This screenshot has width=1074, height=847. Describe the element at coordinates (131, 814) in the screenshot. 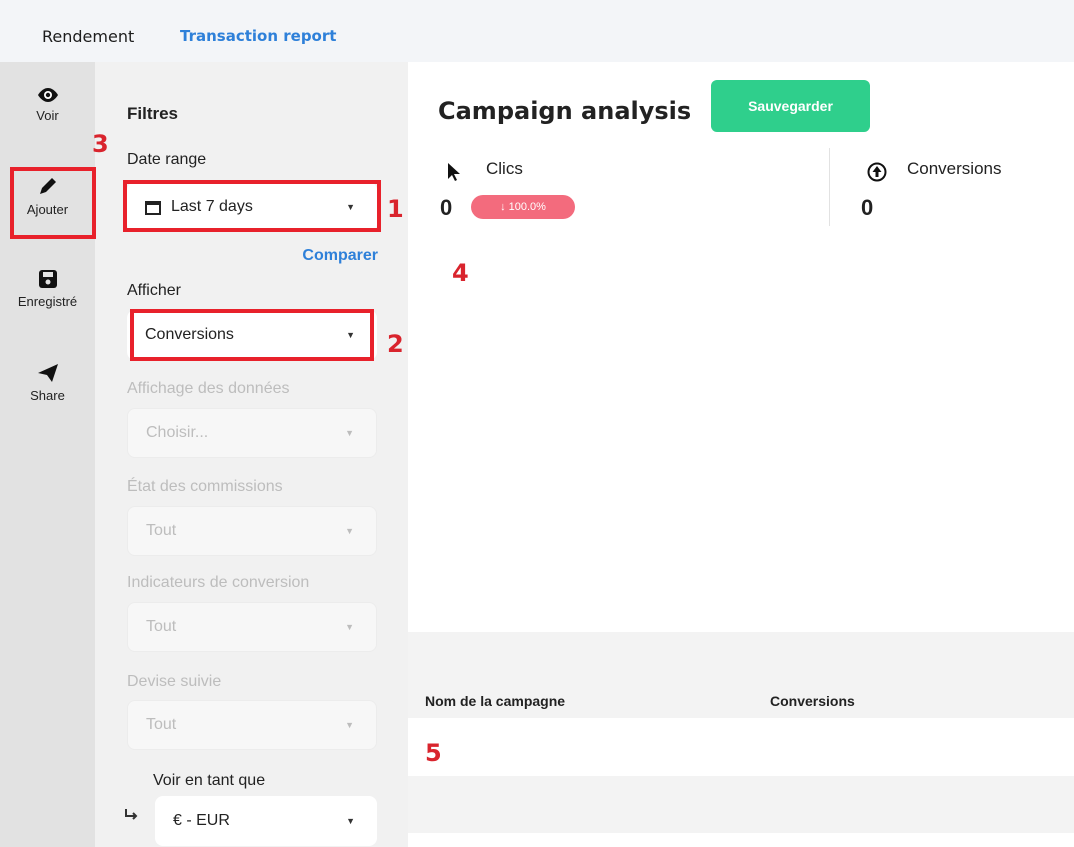

I see `arrow-return-icon` at that location.